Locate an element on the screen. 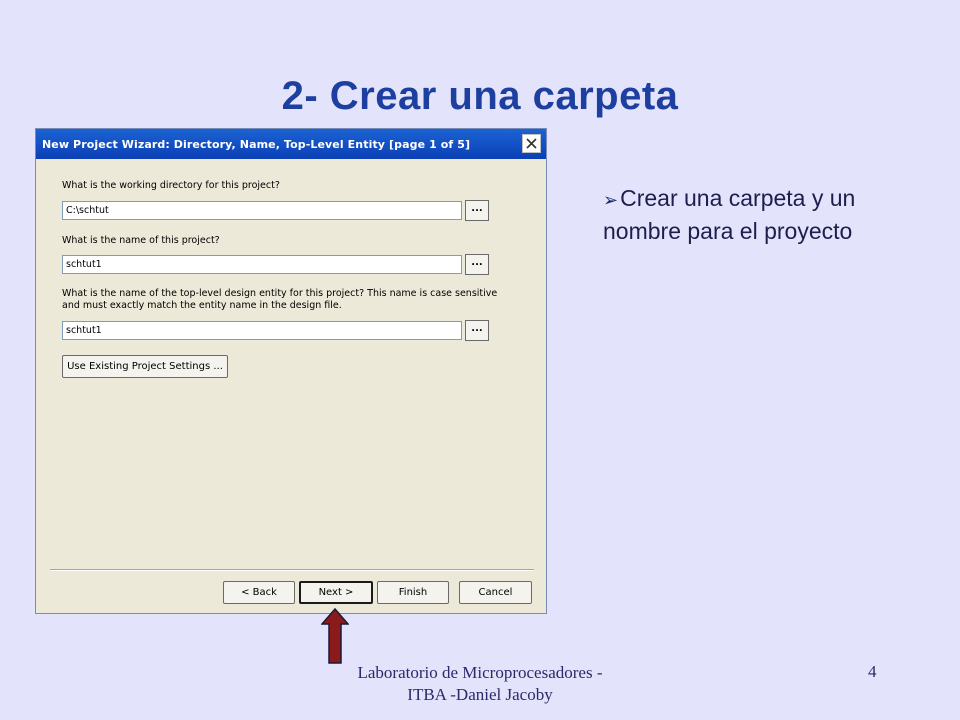  pointer-arrow-icon is located at coordinates (335, 636).